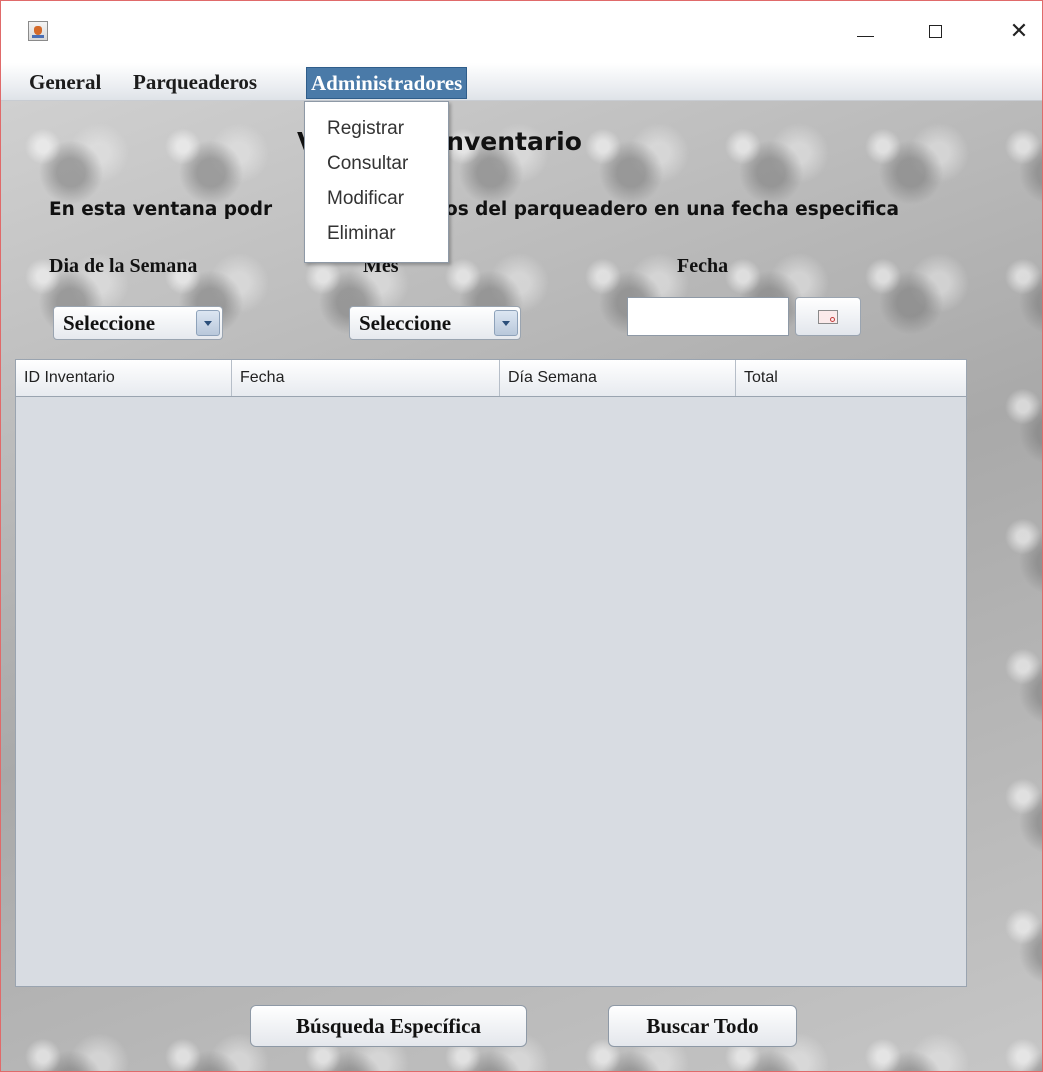 The height and width of the screenshot is (1072, 1043). I want to click on date-input, so click(708, 316).